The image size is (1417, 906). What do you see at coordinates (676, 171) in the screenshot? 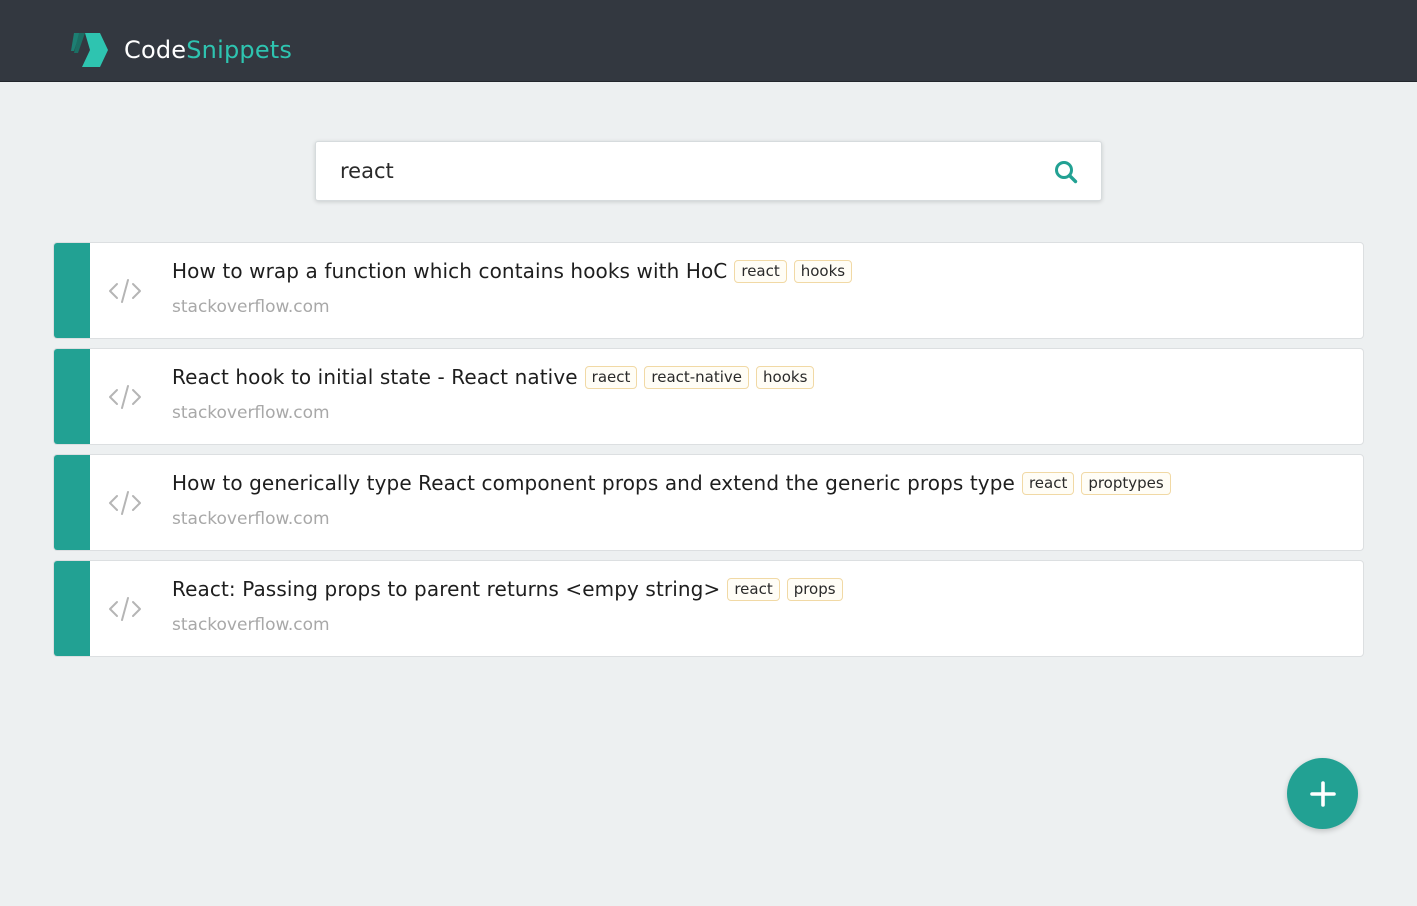
I see `search-input` at bounding box center [676, 171].